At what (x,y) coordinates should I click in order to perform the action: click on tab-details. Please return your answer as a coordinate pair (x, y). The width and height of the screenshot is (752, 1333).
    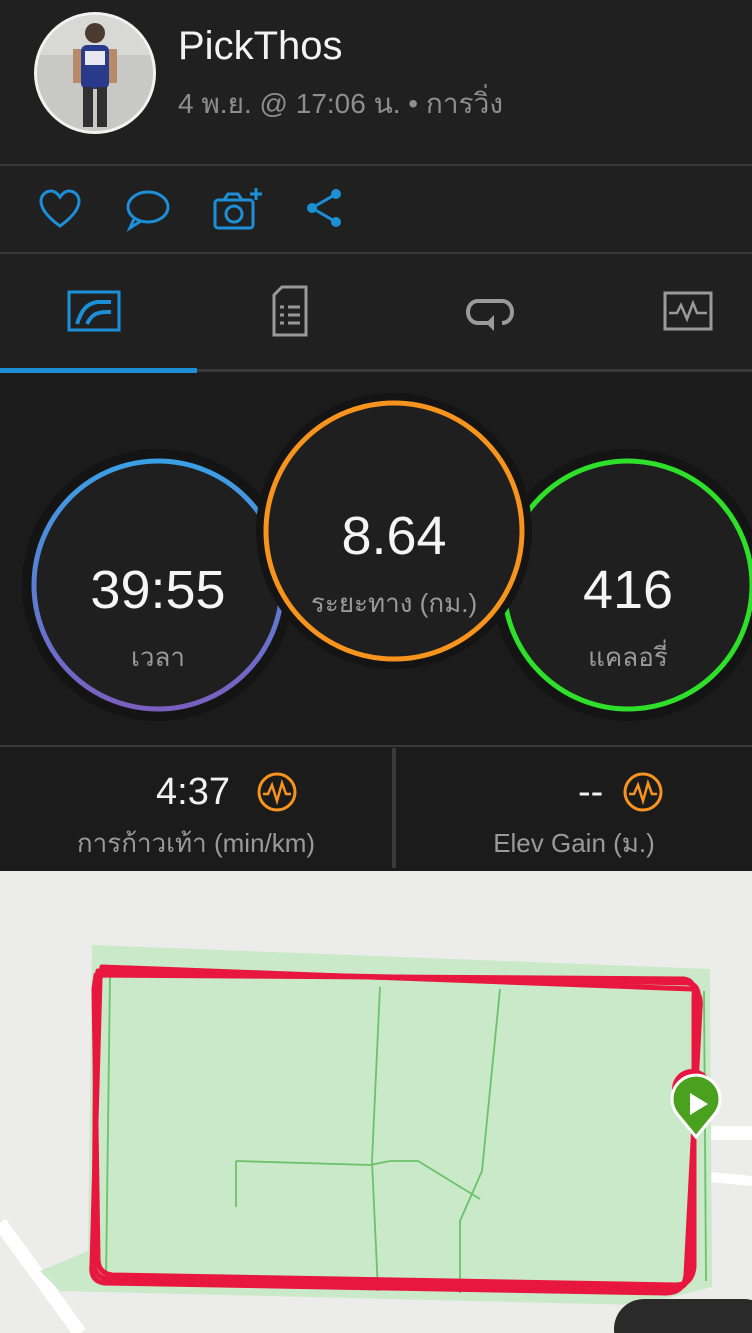
    Looking at the image, I should click on (290, 311).